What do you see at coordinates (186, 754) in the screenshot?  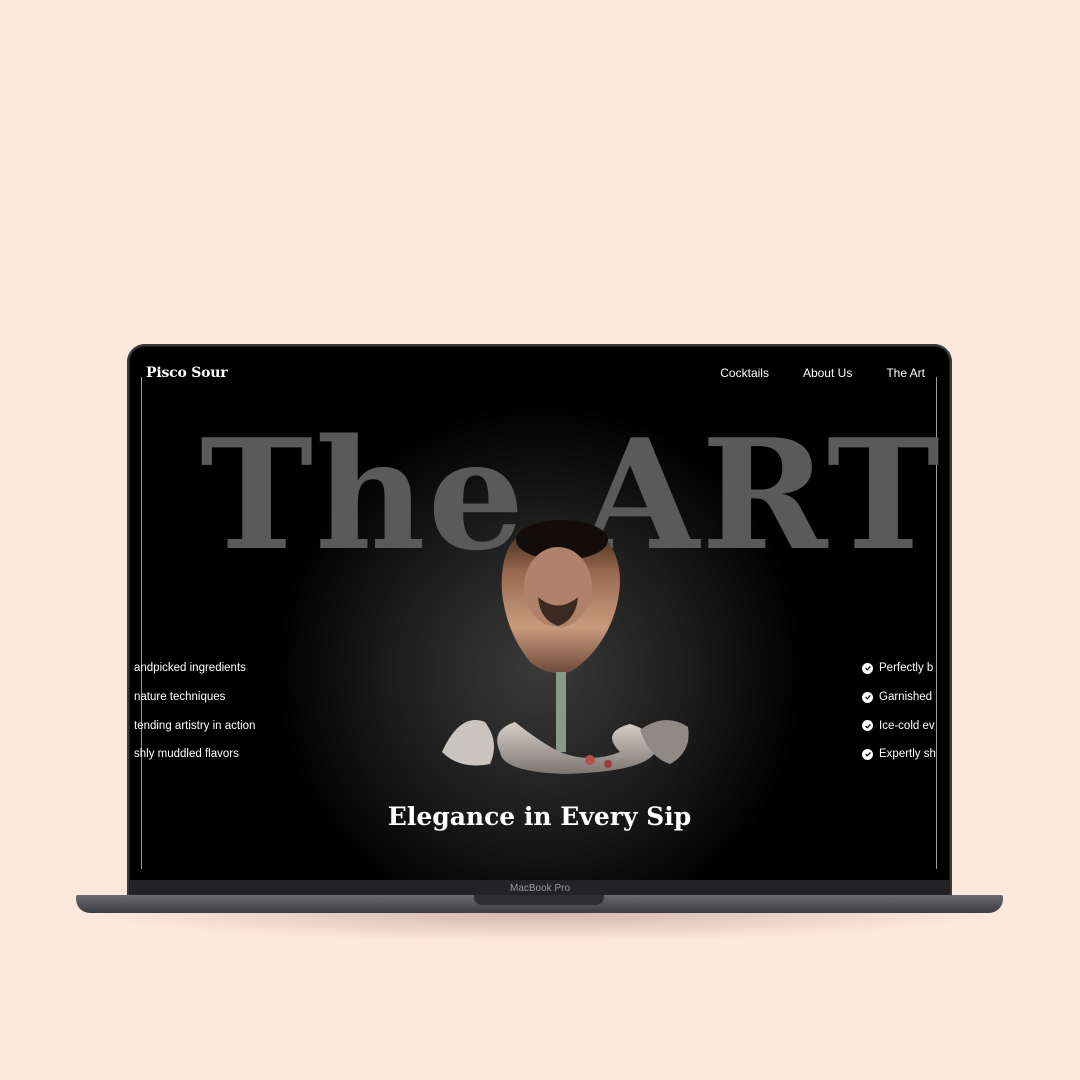 I see `list-item: shly muddled flavors` at bounding box center [186, 754].